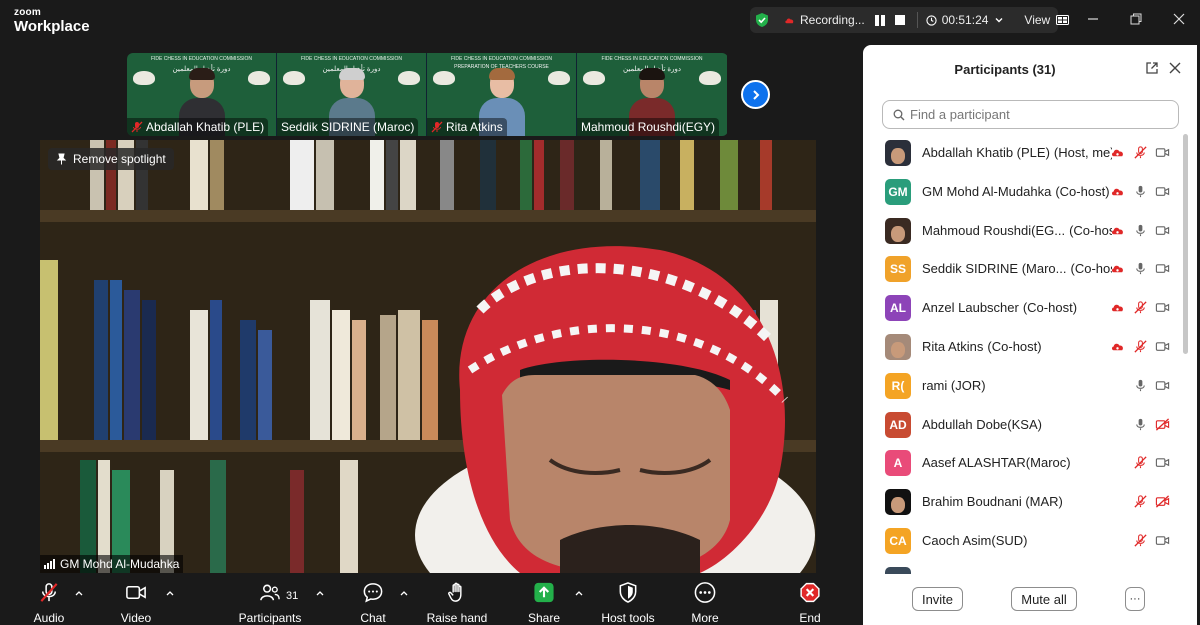 Image resolution: width=1200 pixels, height=625 pixels. I want to click on view-button: View, so click(1037, 20).